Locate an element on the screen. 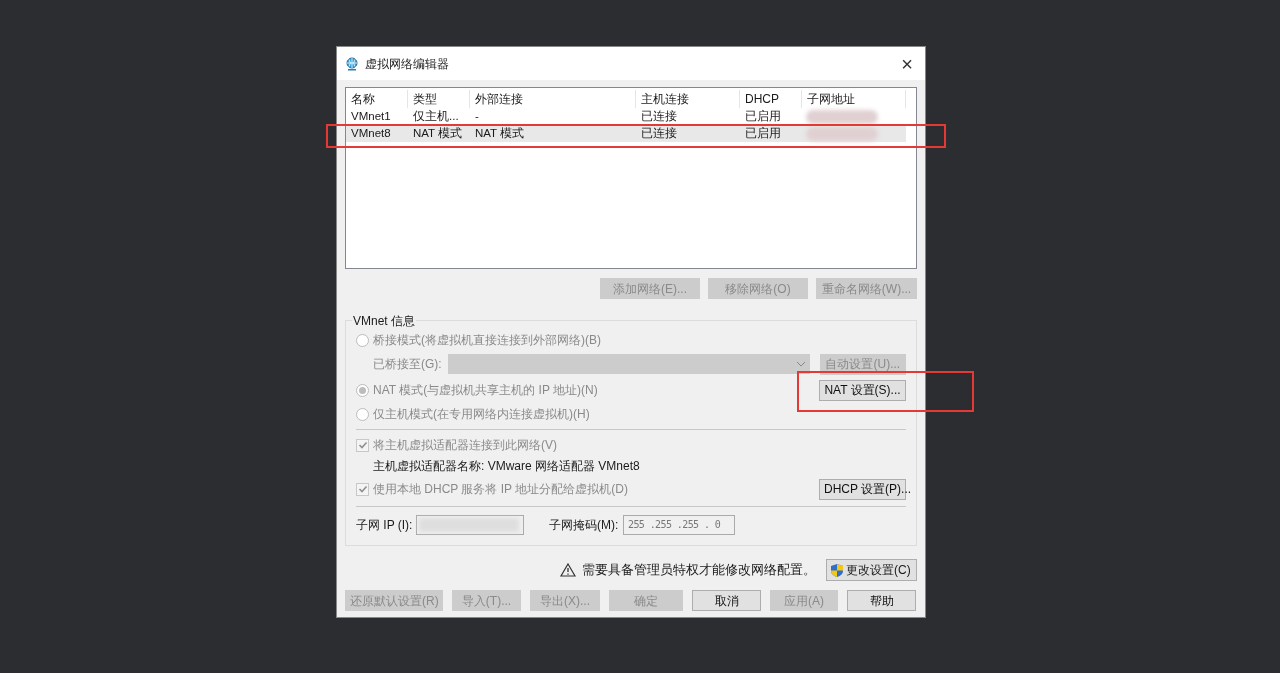  globe-icon is located at coordinates (352, 63).